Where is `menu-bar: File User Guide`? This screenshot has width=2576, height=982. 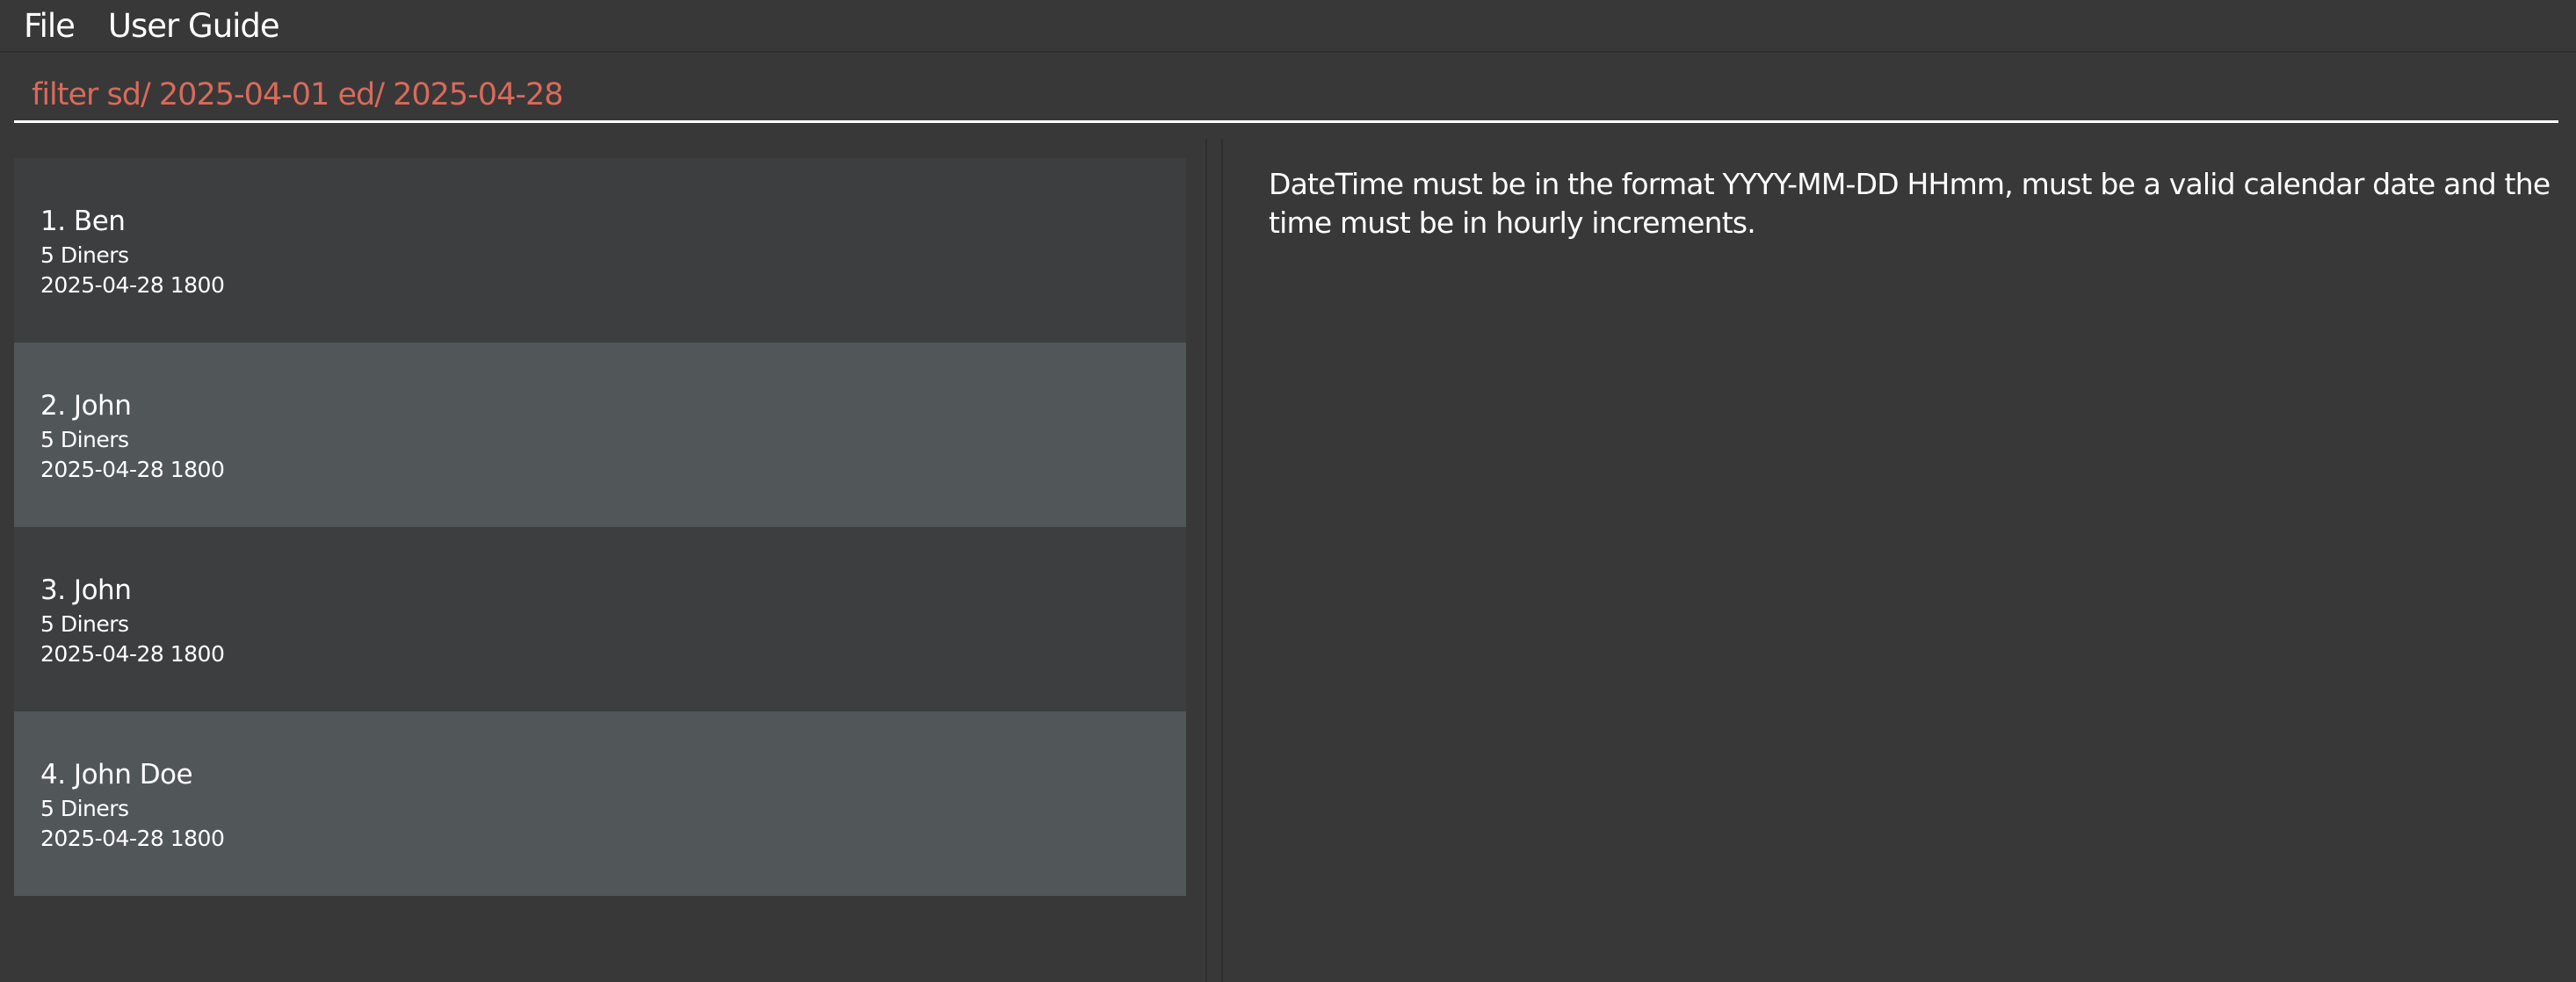
menu-bar: File User Guide is located at coordinates (1288, 26).